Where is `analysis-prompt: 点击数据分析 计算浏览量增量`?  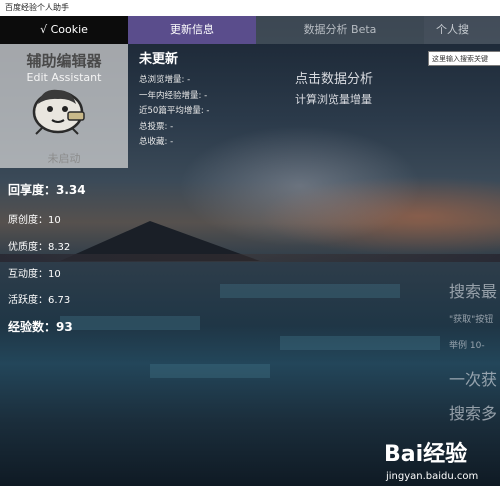
analysis-prompt: 点击数据分析 计算浏览量增量 is located at coordinates (334, 87).